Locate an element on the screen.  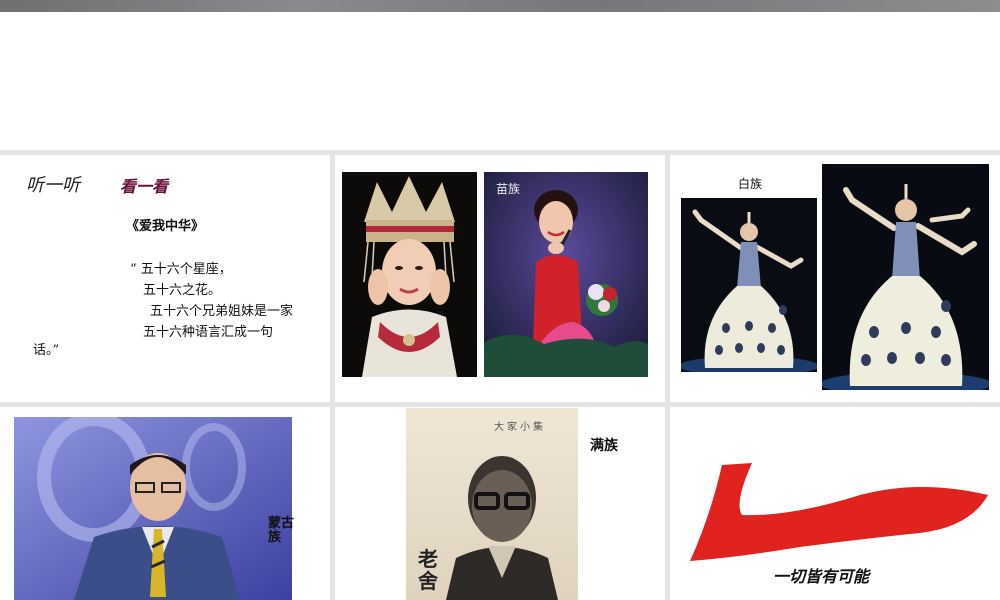
bai-label: 白族 is located at coordinates (750, 184).